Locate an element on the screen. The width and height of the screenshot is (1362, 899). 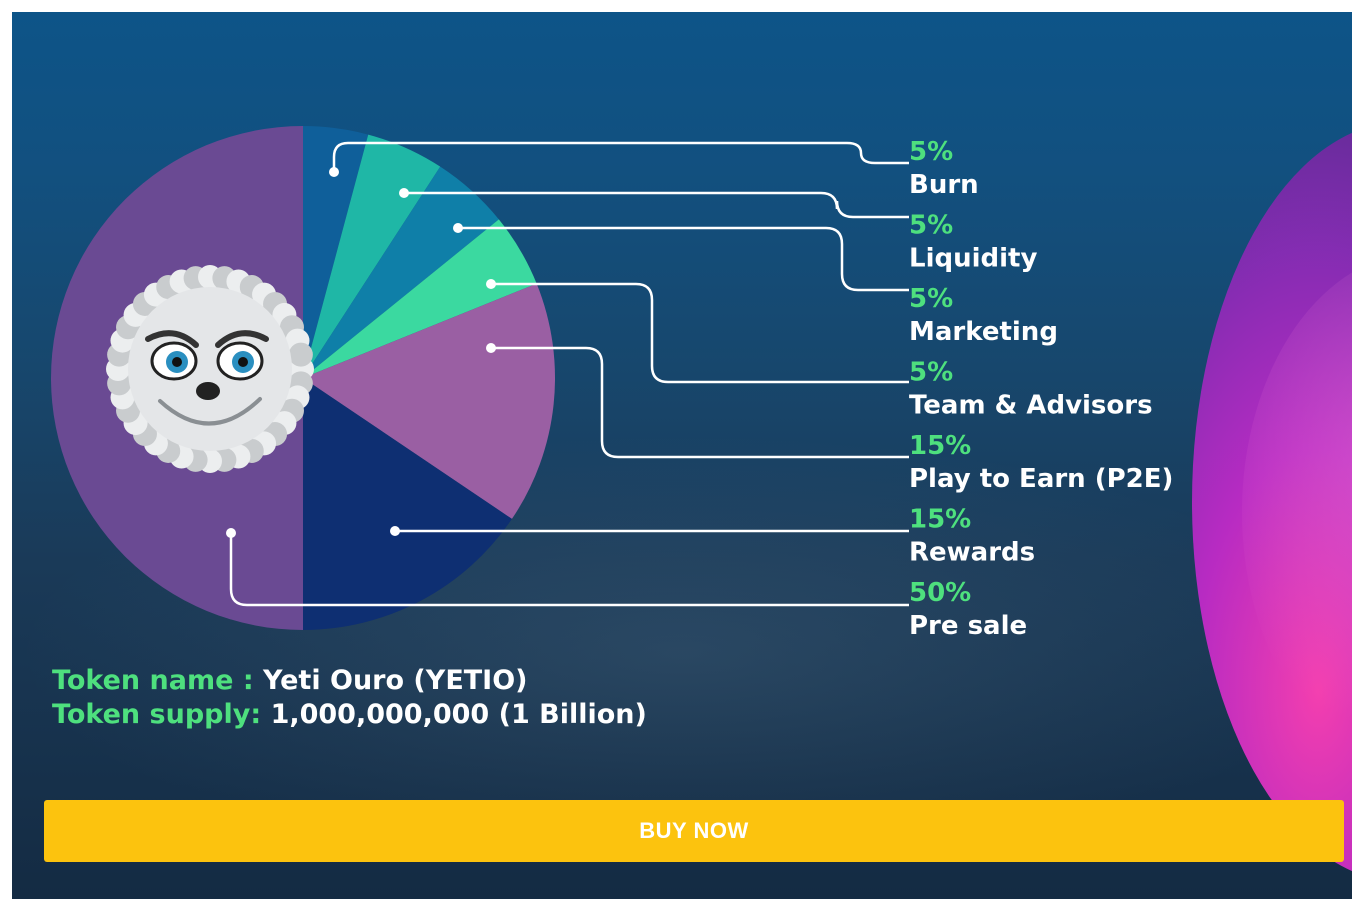
buy-now-label: BUY NOW is located at coordinates (694, 830).